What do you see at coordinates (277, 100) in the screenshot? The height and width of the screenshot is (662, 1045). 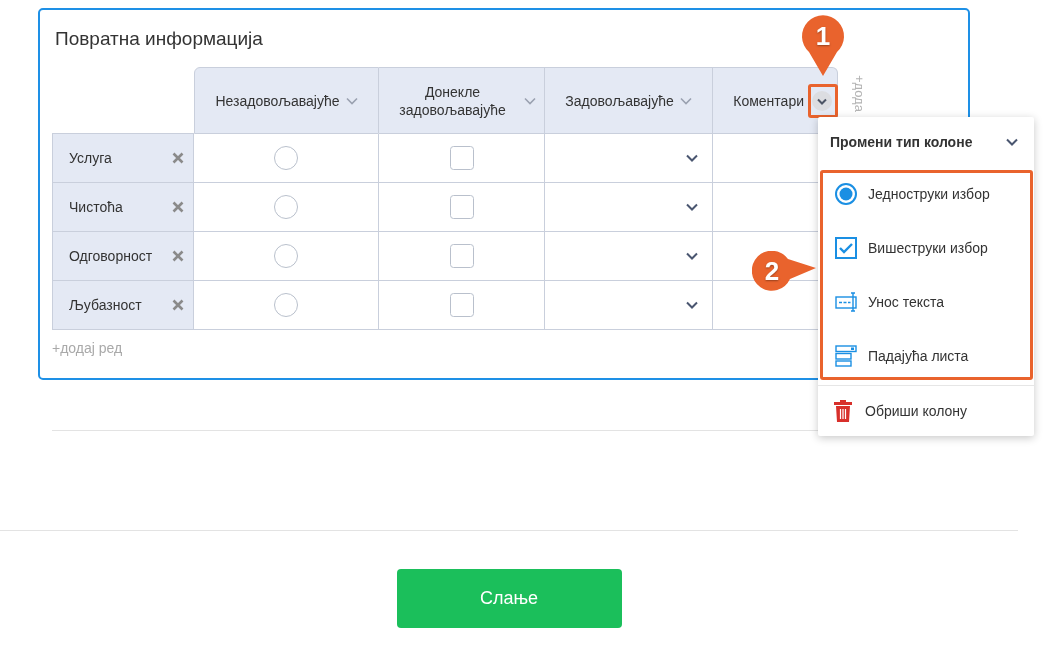 I see `column-header: Незадовољавајуће` at bounding box center [277, 100].